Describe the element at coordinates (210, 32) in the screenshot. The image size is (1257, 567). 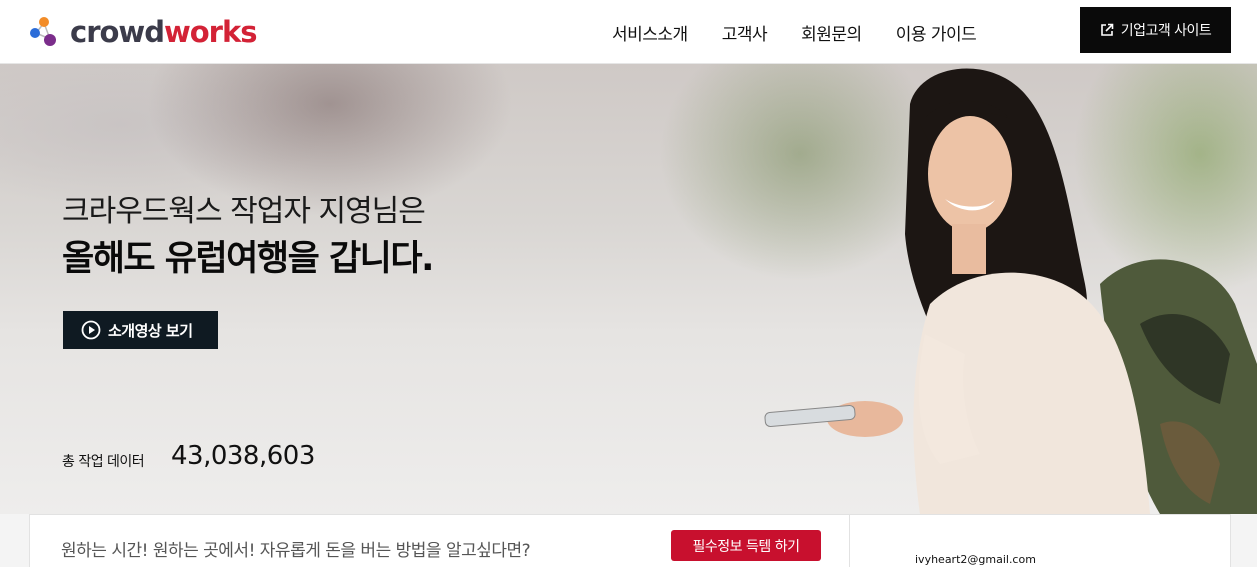
I see `logo-works: works` at that location.